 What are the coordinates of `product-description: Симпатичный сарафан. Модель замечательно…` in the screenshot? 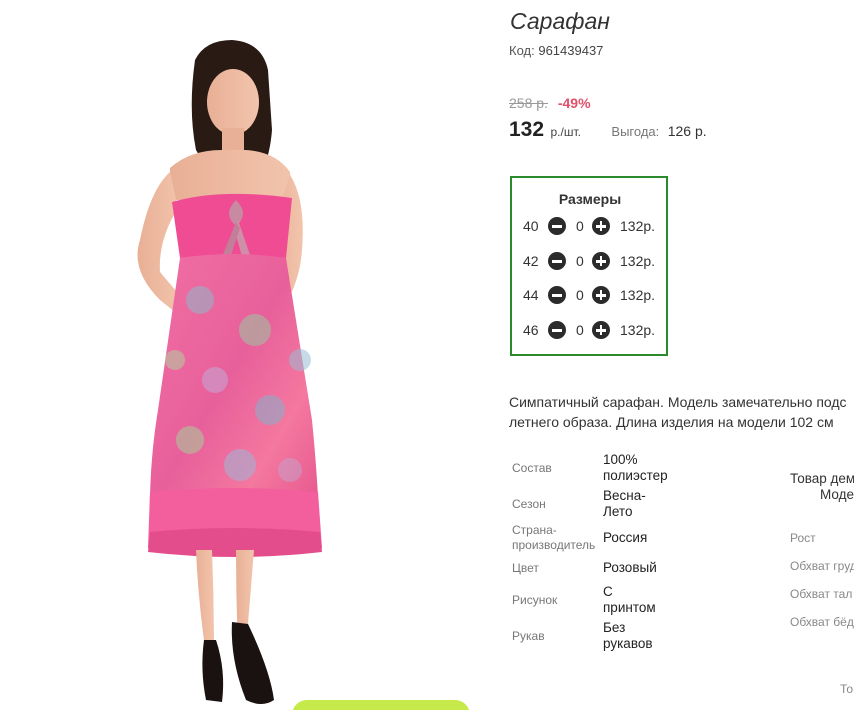 It's located at (681, 412).